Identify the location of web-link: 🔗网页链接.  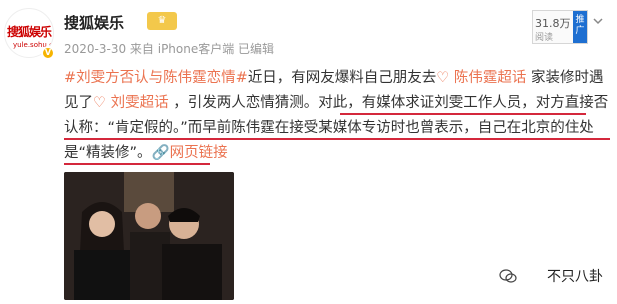
(190, 153).